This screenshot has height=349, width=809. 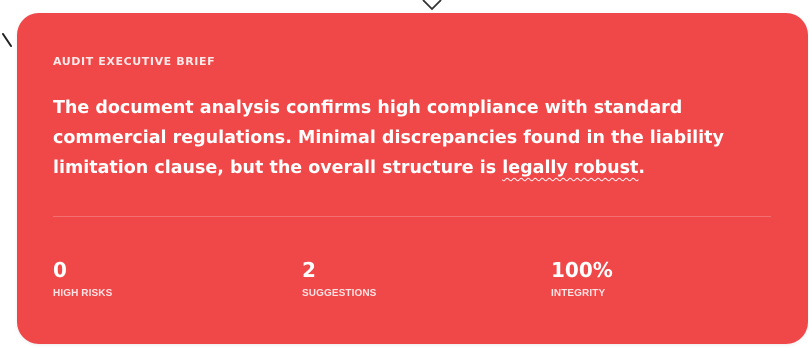 What do you see at coordinates (153, 279) in the screenshot?
I see `stat-high-risks: 0 HIGH RISKS` at bounding box center [153, 279].